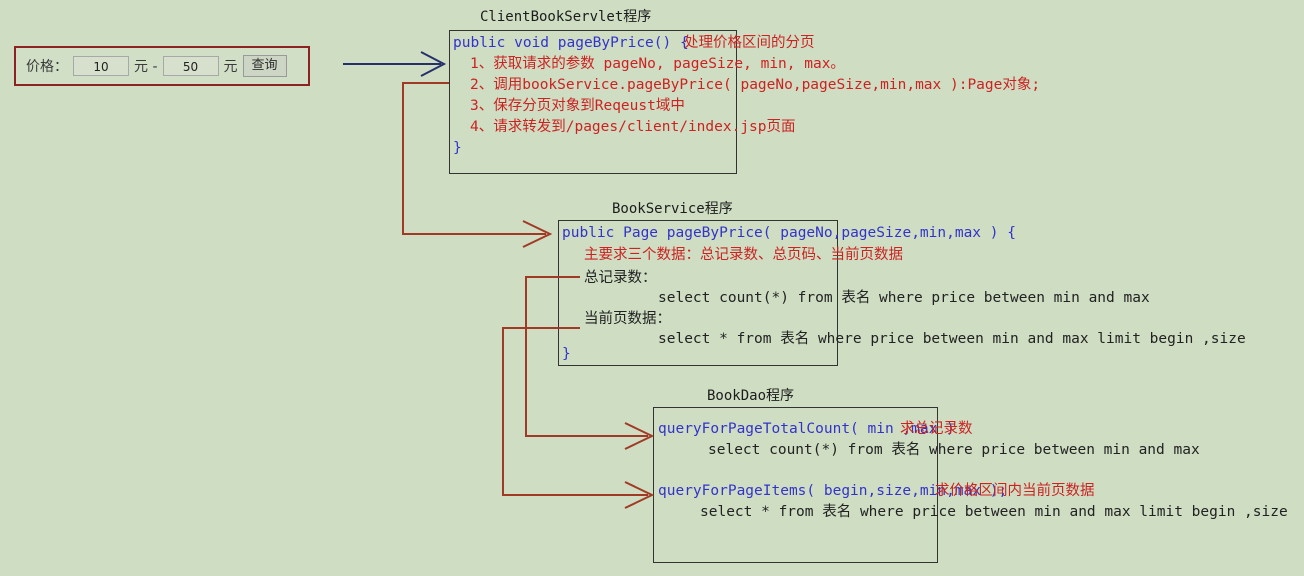 The height and width of the screenshot is (576, 1304). Describe the element at coordinates (264, 66) in the screenshot. I see `search-submit-button: 查询` at that location.